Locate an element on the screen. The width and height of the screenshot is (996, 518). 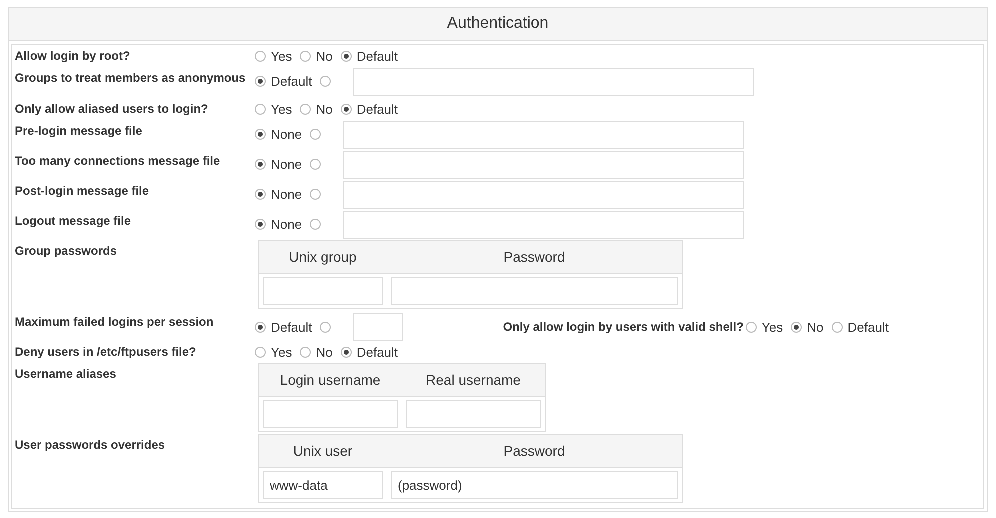
column-header: Real username is located at coordinates (473, 380).